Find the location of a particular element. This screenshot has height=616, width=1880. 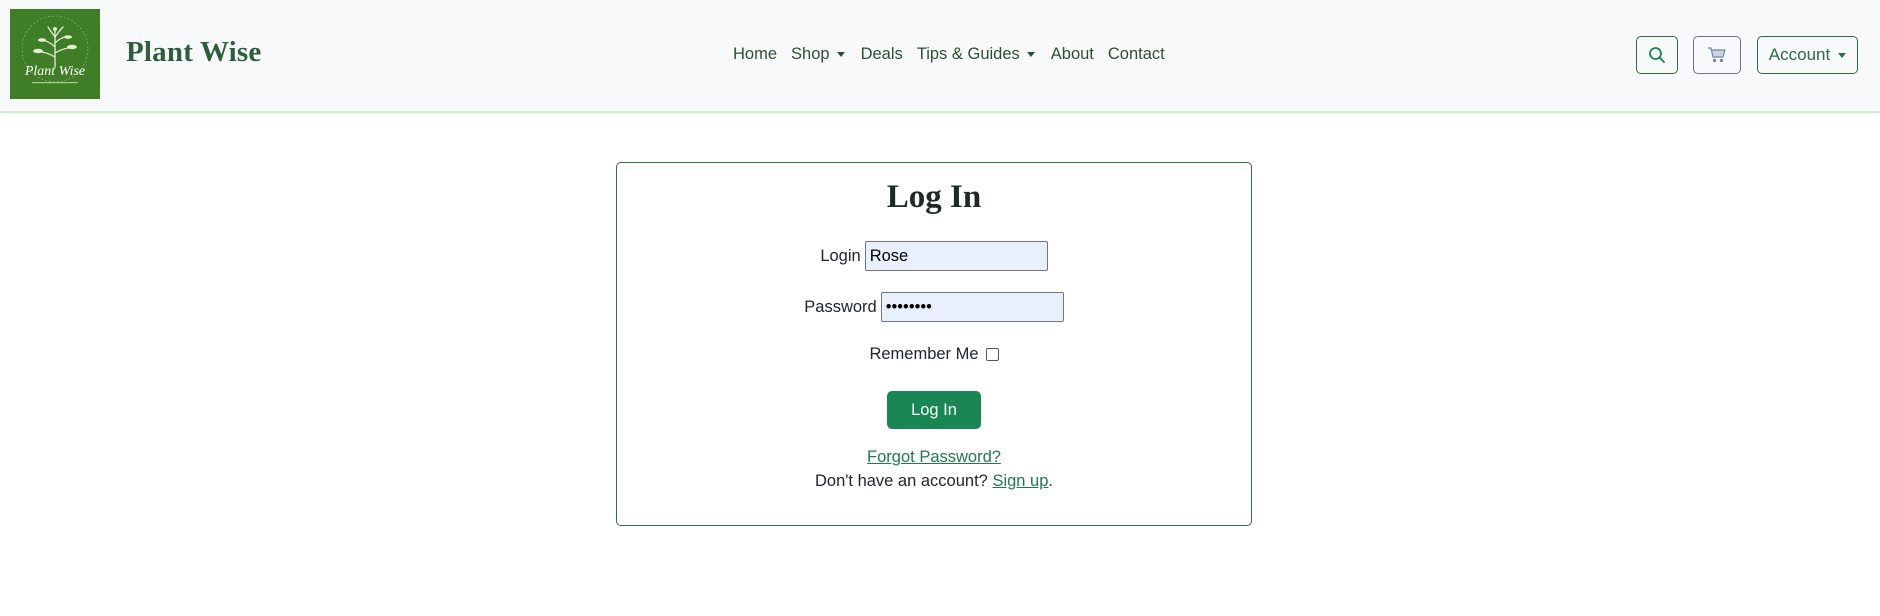

remember-row: Remember Me is located at coordinates (934, 354).